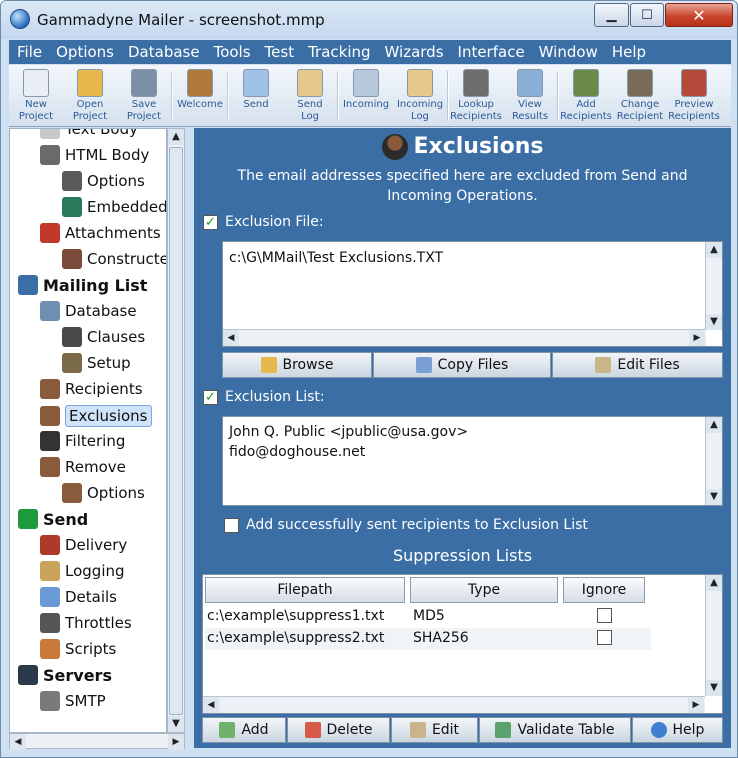 Image resolution: width=738 pixels, height=758 pixels. What do you see at coordinates (428, 617) in the screenshot?
I see `table-row: c:\example\suppress1.txt MD5` at bounding box center [428, 617].